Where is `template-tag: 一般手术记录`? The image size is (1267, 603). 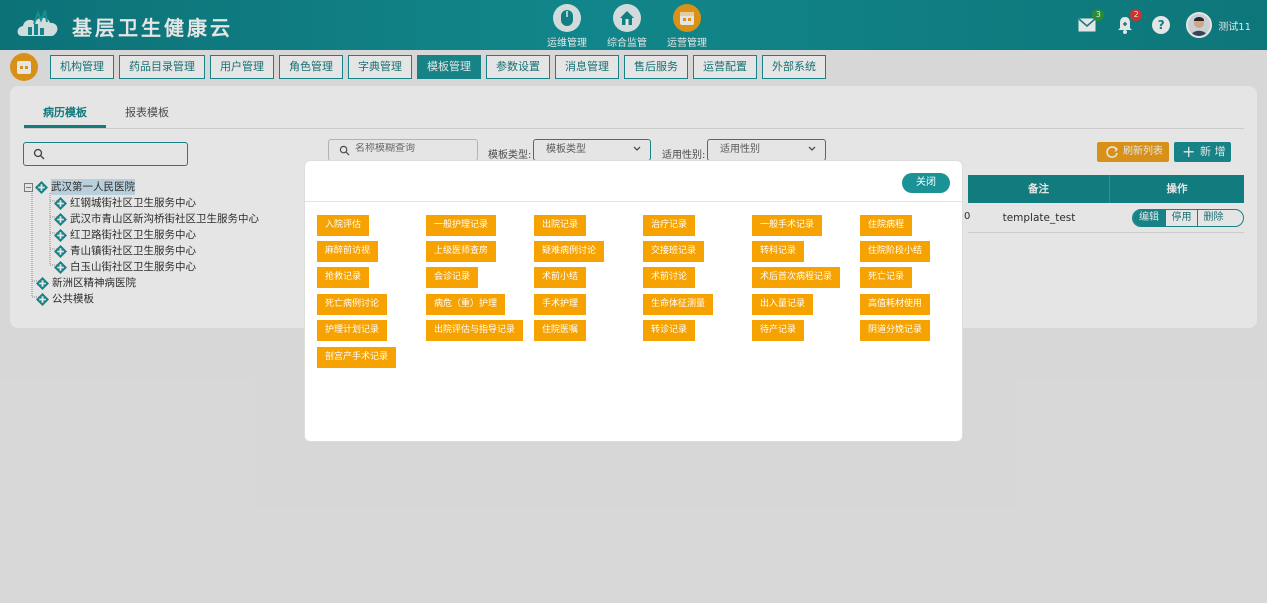 template-tag: 一般手术记录 is located at coordinates (787, 225).